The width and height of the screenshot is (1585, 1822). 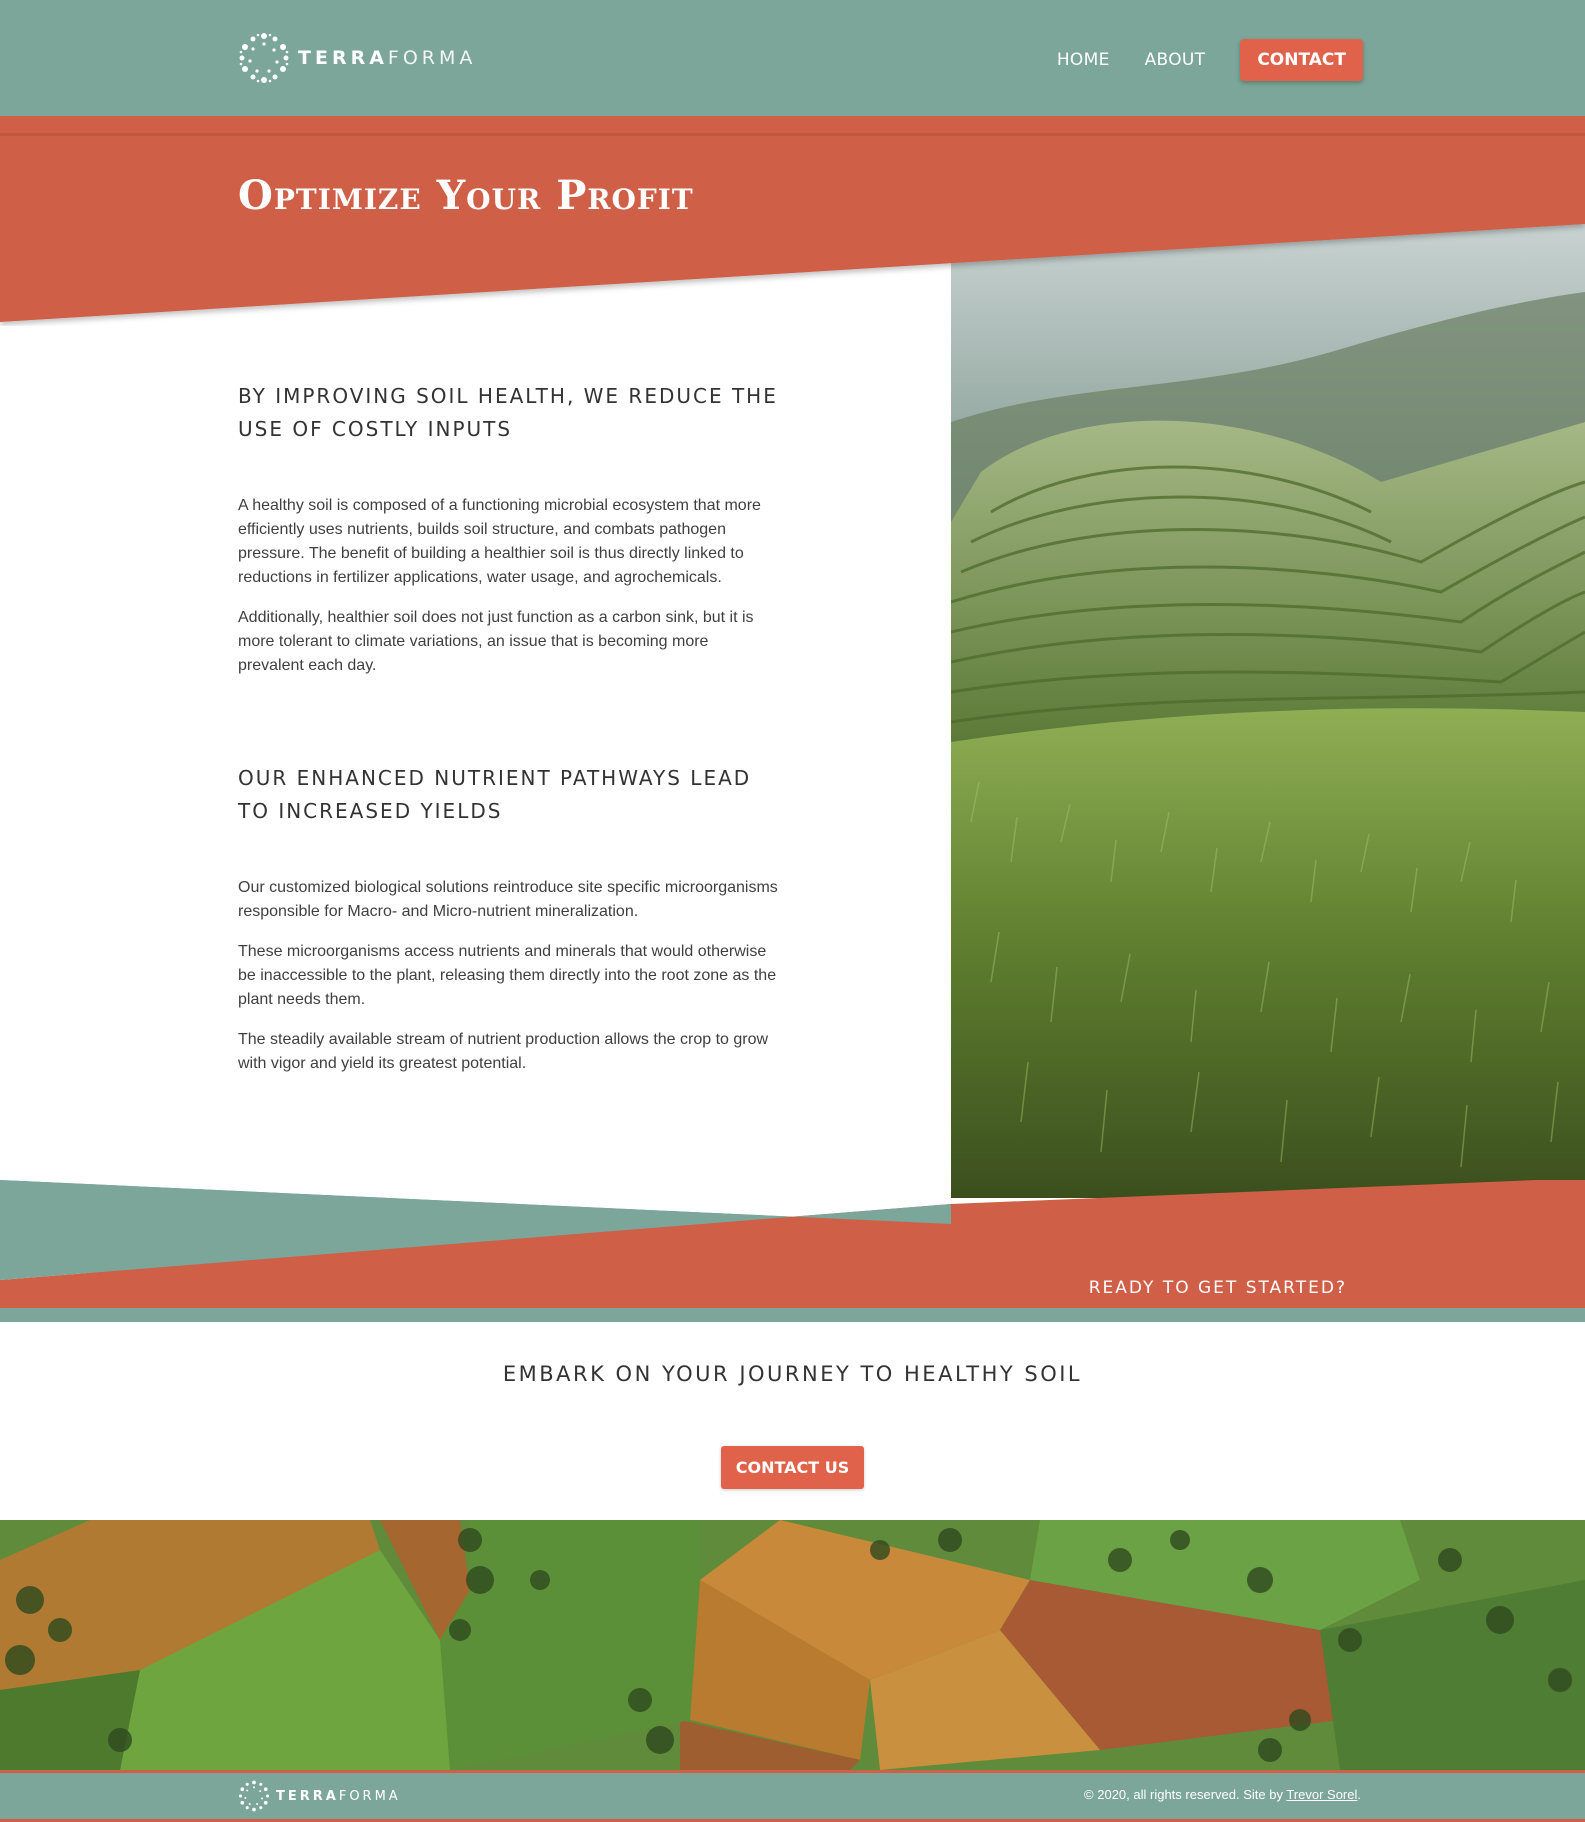 What do you see at coordinates (1175, 60) in the screenshot?
I see `nav-about-link: ABOUT` at bounding box center [1175, 60].